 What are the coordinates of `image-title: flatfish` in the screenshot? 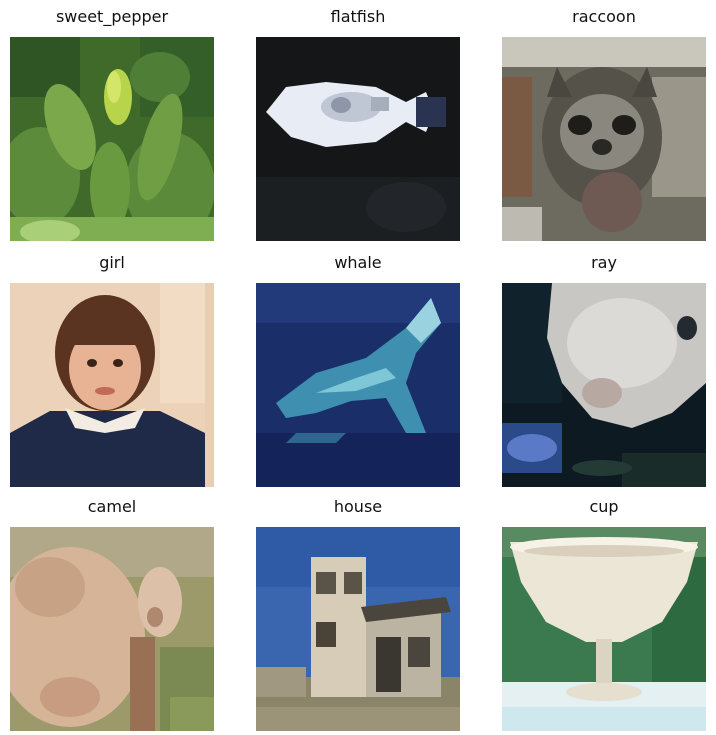 It's located at (358, 16).